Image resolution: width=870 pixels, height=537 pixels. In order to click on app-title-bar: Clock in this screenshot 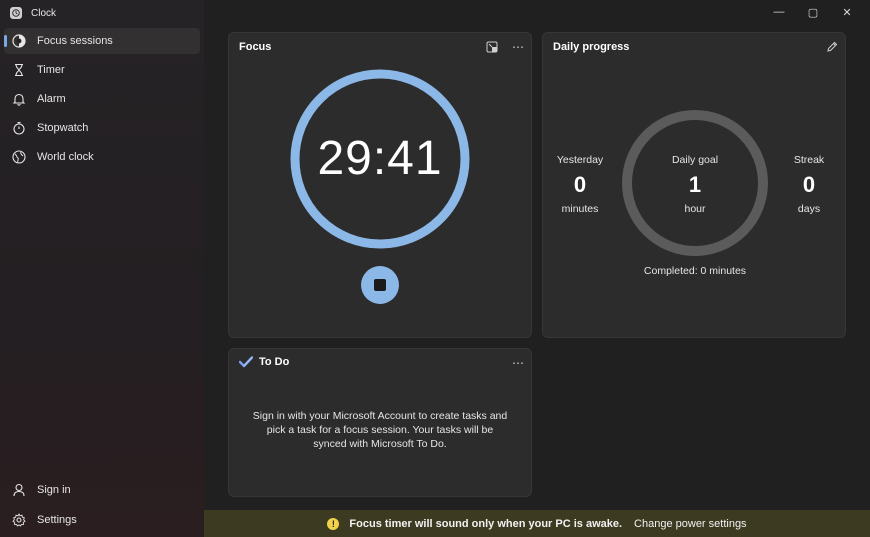, I will do `click(33, 13)`.